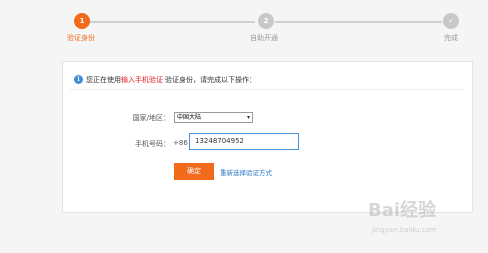 This screenshot has height=253, width=488. What do you see at coordinates (142, 79) in the screenshot?
I see `notice-highlight: 输入手机验证` at bounding box center [142, 79].